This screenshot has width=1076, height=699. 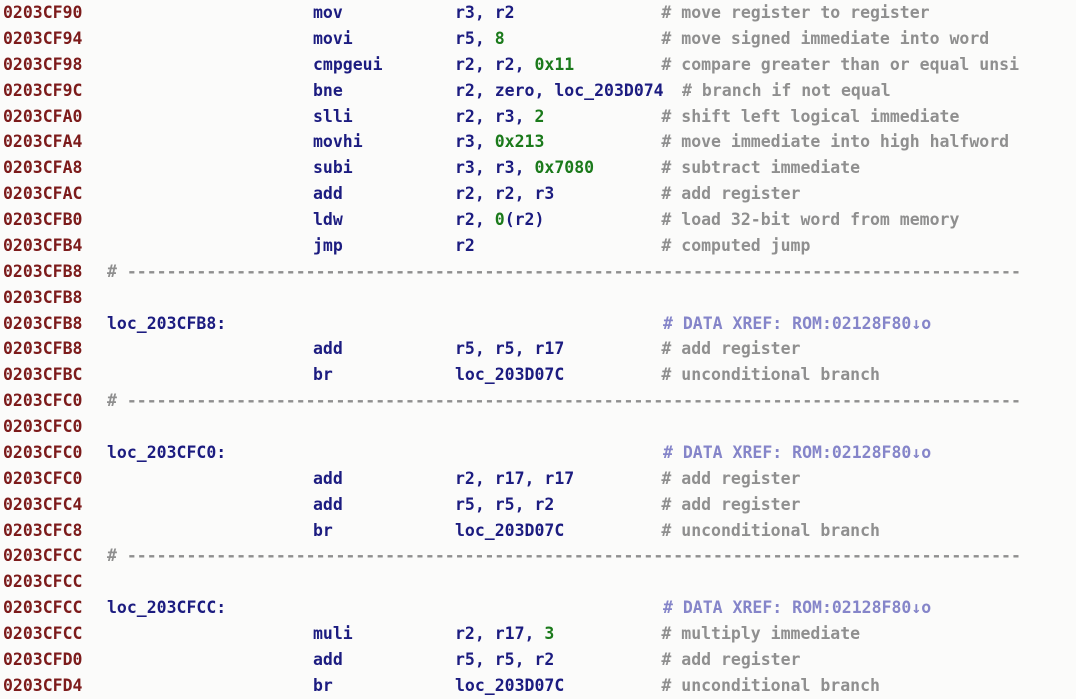 I want to click on operand-num: 2, so click(x=539, y=116).